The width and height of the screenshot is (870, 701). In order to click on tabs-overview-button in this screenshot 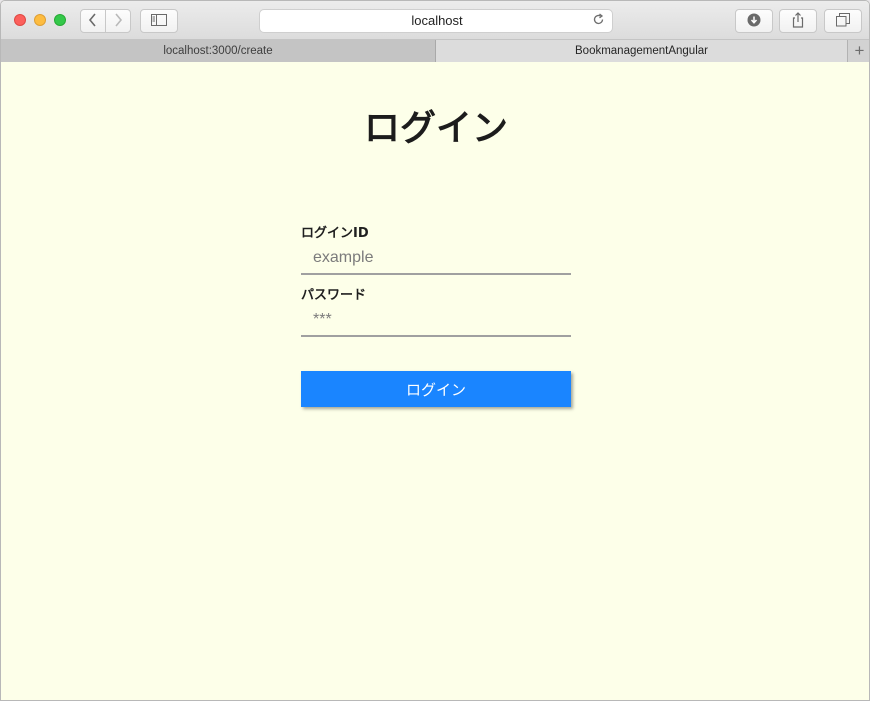, I will do `click(843, 21)`.